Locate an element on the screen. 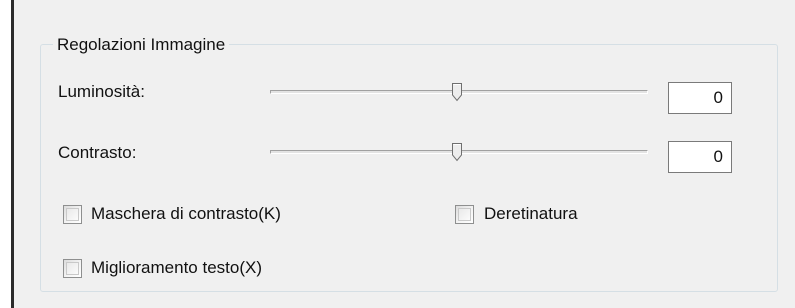 The width and height of the screenshot is (795, 308). brightness-value-field: 0 is located at coordinates (700, 98).